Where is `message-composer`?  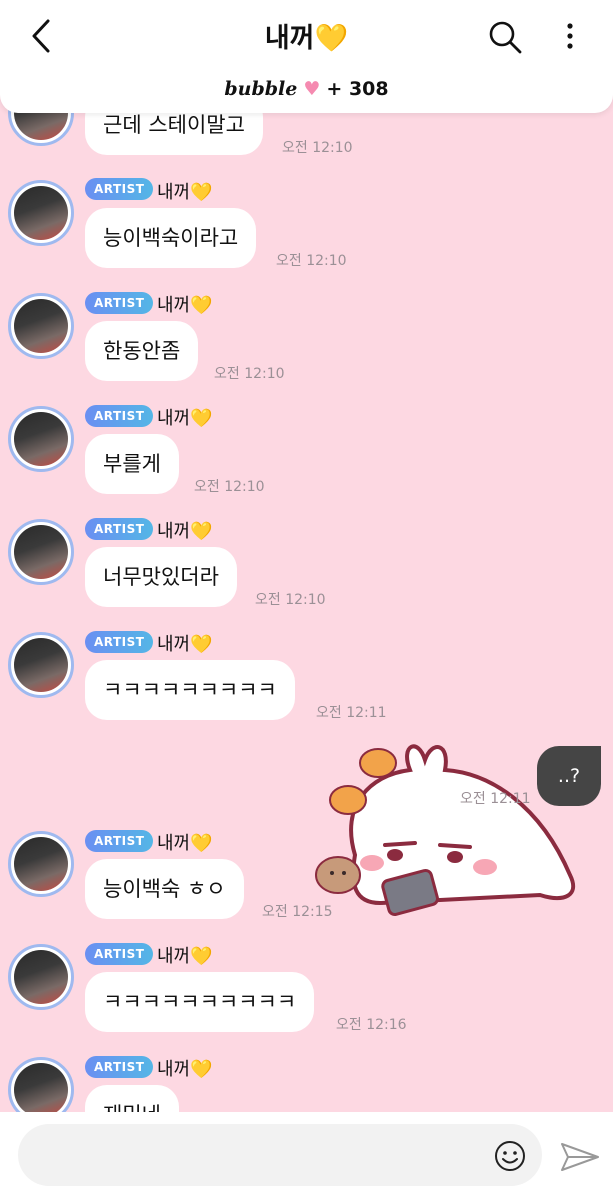
message-composer is located at coordinates (306, 1156).